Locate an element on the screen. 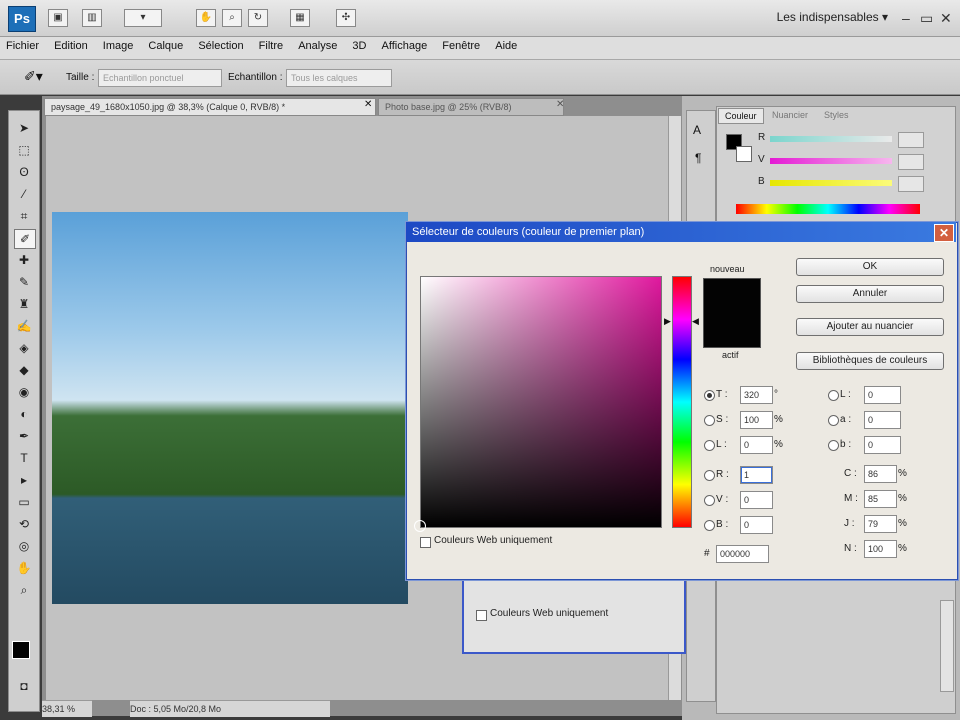  slider-b-value is located at coordinates (911, 184).